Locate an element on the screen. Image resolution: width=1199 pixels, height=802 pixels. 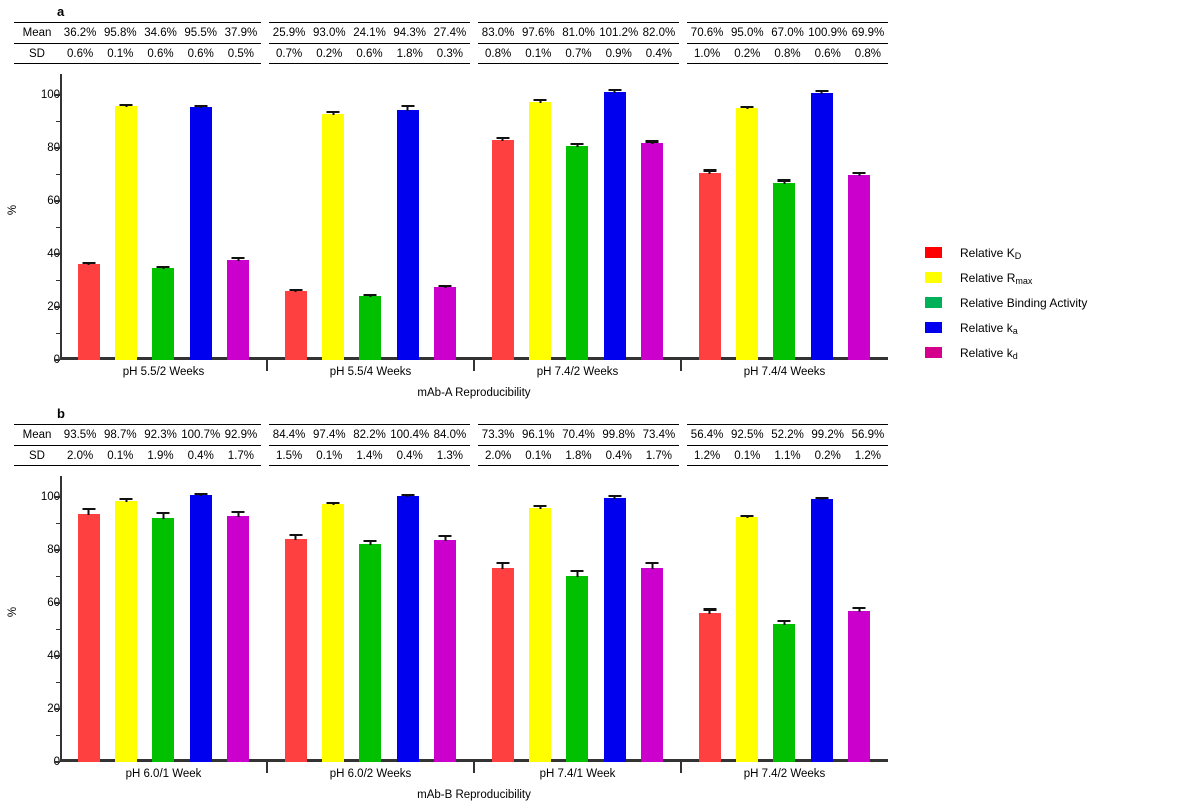
legend-item: Relative KD is located at coordinates (1056, 252).